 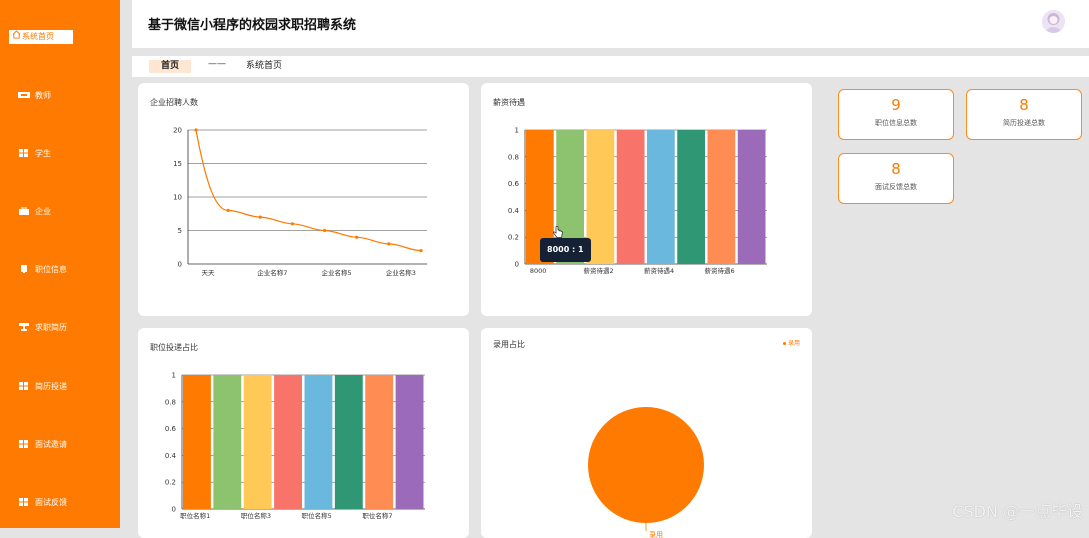 I want to click on hiring-line-chart: 0 5 10 15 20 天天 企业名称7 企业名称5 企业名称3, so click(x=300, y=202).